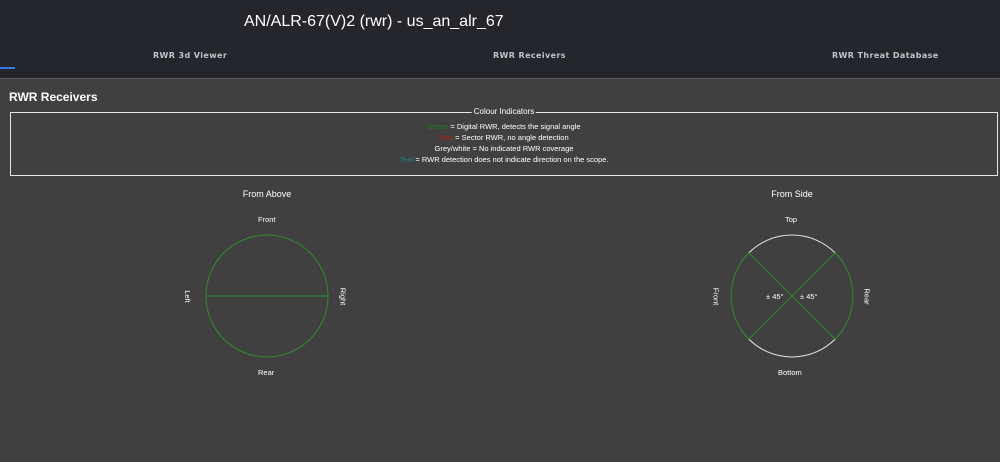 The height and width of the screenshot is (462, 1000). I want to click on coverage-arc-bottom, so click(792, 348).